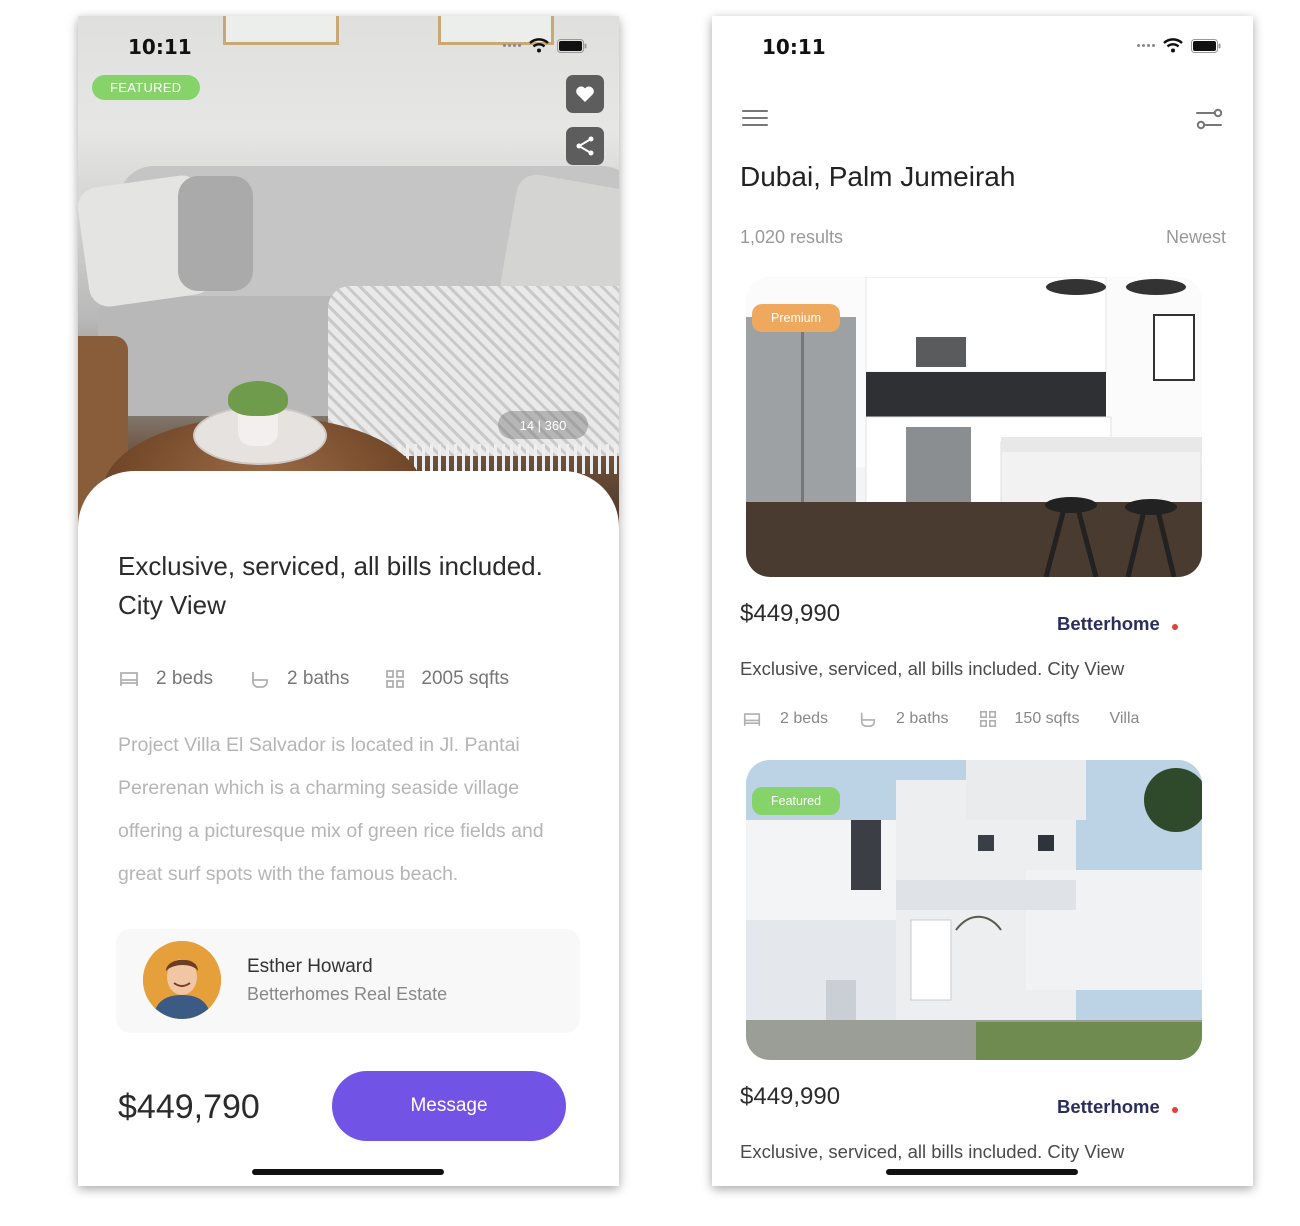  What do you see at coordinates (1047, 718) in the screenshot?
I see `feature-label: 150 sqfts` at bounding box center [1047, 718].